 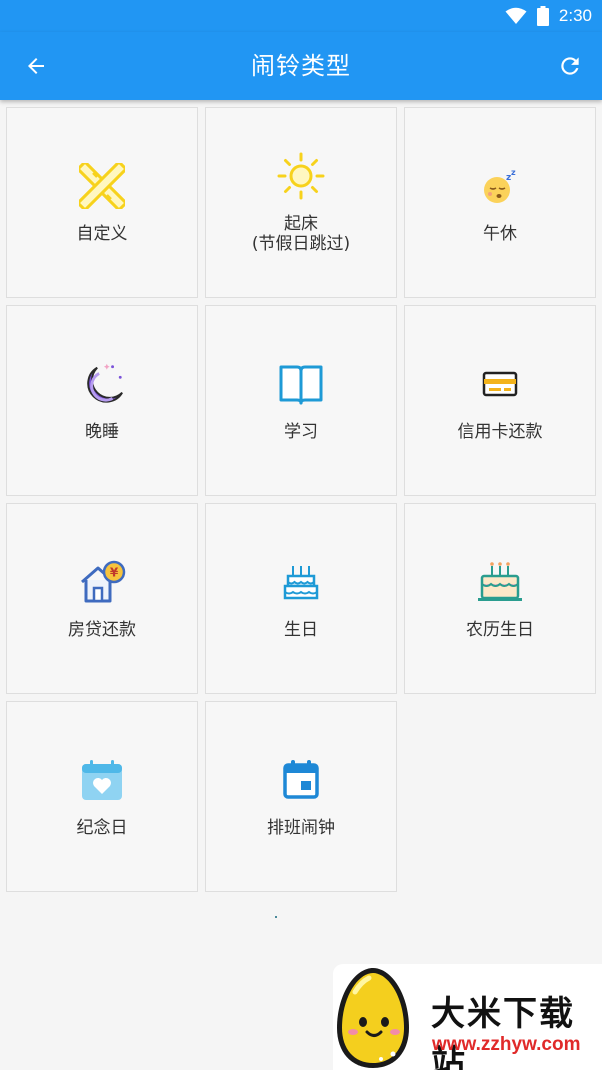 What do you see at coordinates (301, 223) in the screenshot?
I see `tile-label: 起床` at bounding box center [301, 223].